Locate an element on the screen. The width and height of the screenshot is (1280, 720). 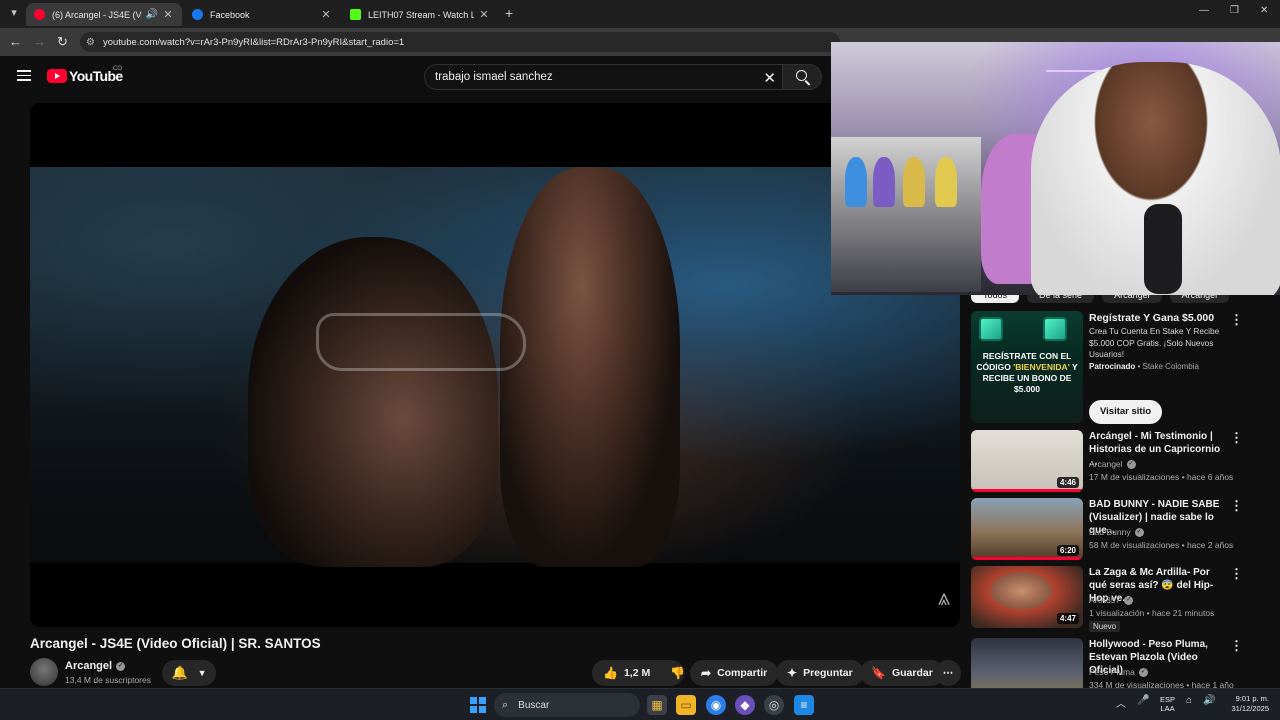
taskbar-search: ⌕ Buscar is located at coordinates (567, 705).